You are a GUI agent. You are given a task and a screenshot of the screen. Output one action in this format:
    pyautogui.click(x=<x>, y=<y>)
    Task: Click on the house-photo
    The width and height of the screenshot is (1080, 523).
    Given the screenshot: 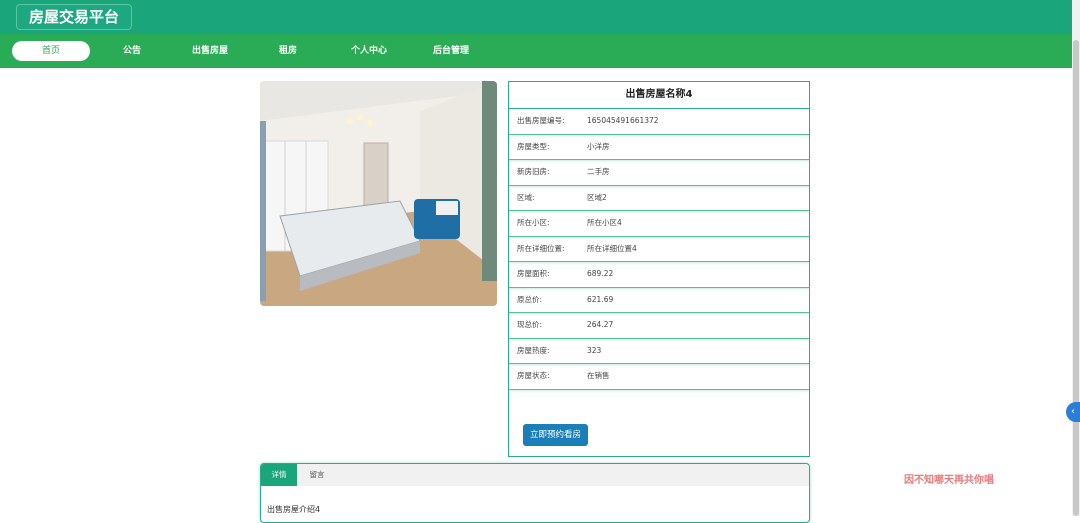 What is the action you would take?
    pyautogui.click(x=378, y=193)
    